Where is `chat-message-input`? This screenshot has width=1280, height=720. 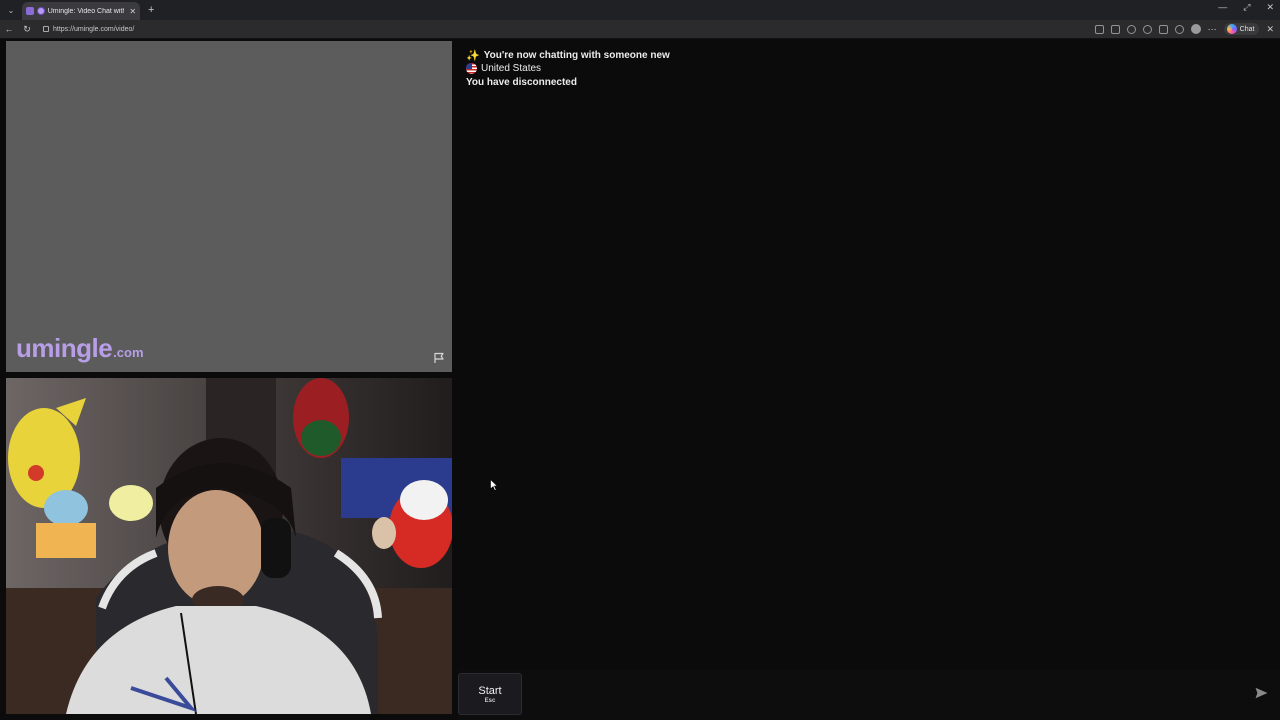
chat-message-input is located at coordinates (883, 694).